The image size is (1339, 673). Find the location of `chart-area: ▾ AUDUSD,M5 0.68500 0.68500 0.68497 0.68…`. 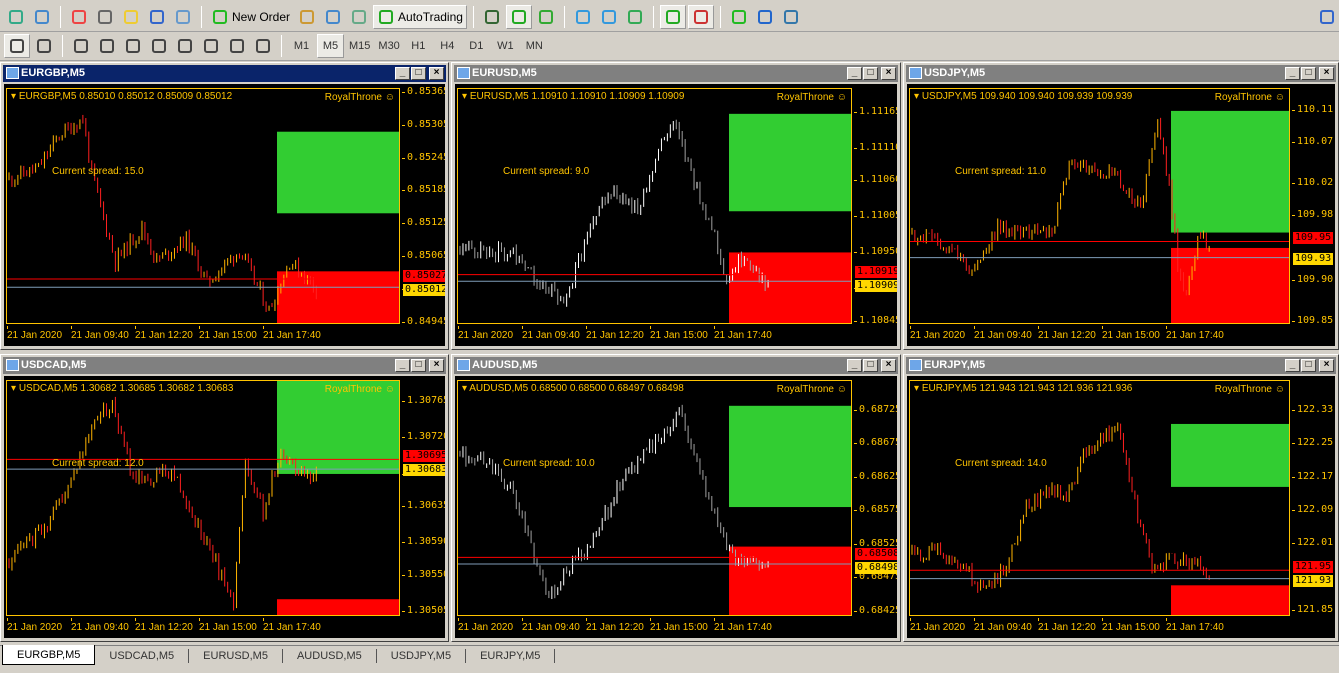

chart-area: ▾ AUDUSD,M5 0.68500 0.68500 0.68497 0.68… is located at coordinates (676, 507).